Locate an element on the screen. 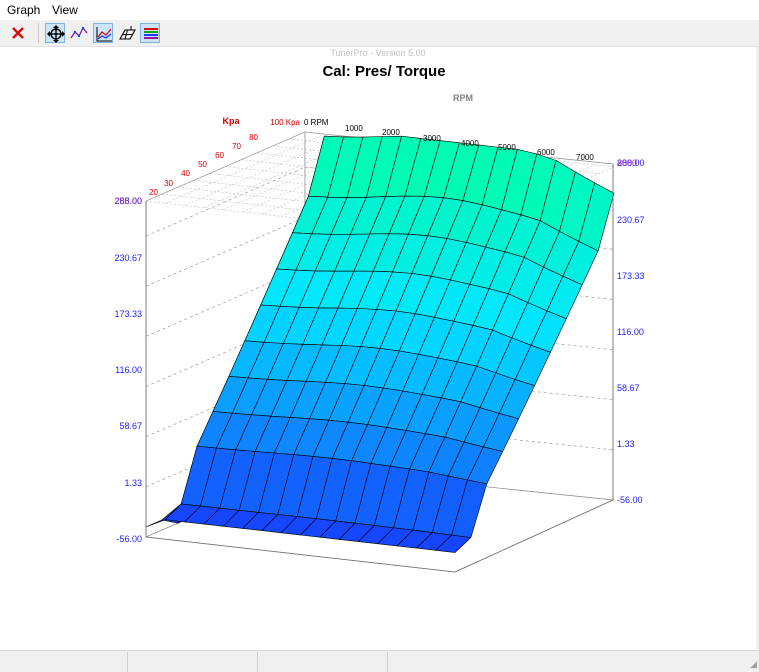 The height and width of the screenshot is (672, 759). surface-icon is located at coordinates (127, 33).